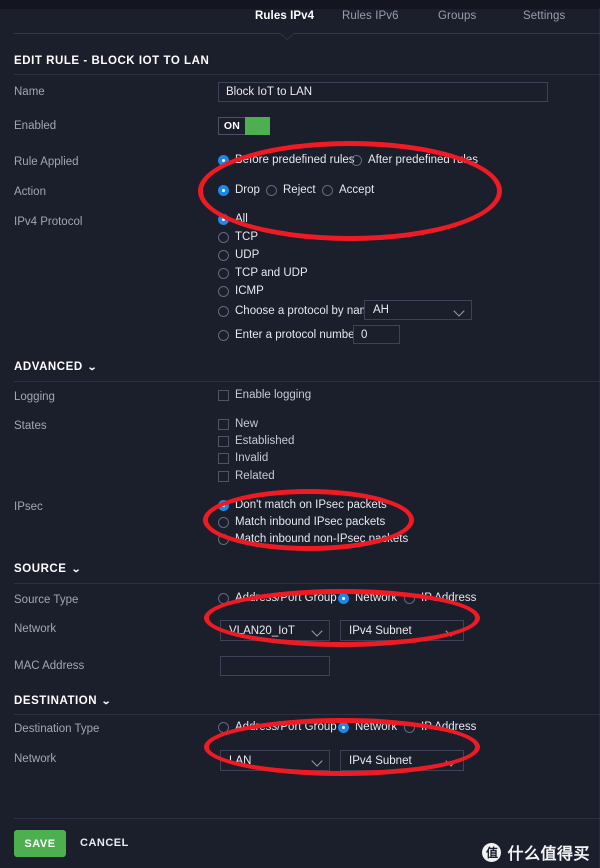  Describe the element at coordinates (381, 310) in the screenshot. I see `protocol-name-value: AH` at that location.